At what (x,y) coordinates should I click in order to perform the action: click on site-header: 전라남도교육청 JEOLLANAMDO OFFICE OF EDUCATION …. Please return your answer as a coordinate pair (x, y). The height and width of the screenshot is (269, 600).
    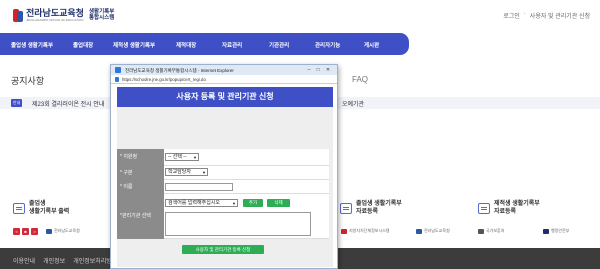
    Looking at the image, I should click on (300, 16).